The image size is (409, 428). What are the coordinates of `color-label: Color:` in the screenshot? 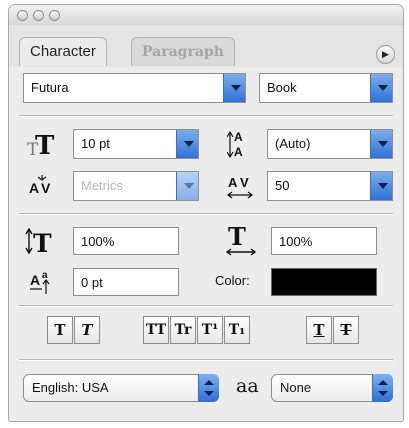 It's located at (232, 280).